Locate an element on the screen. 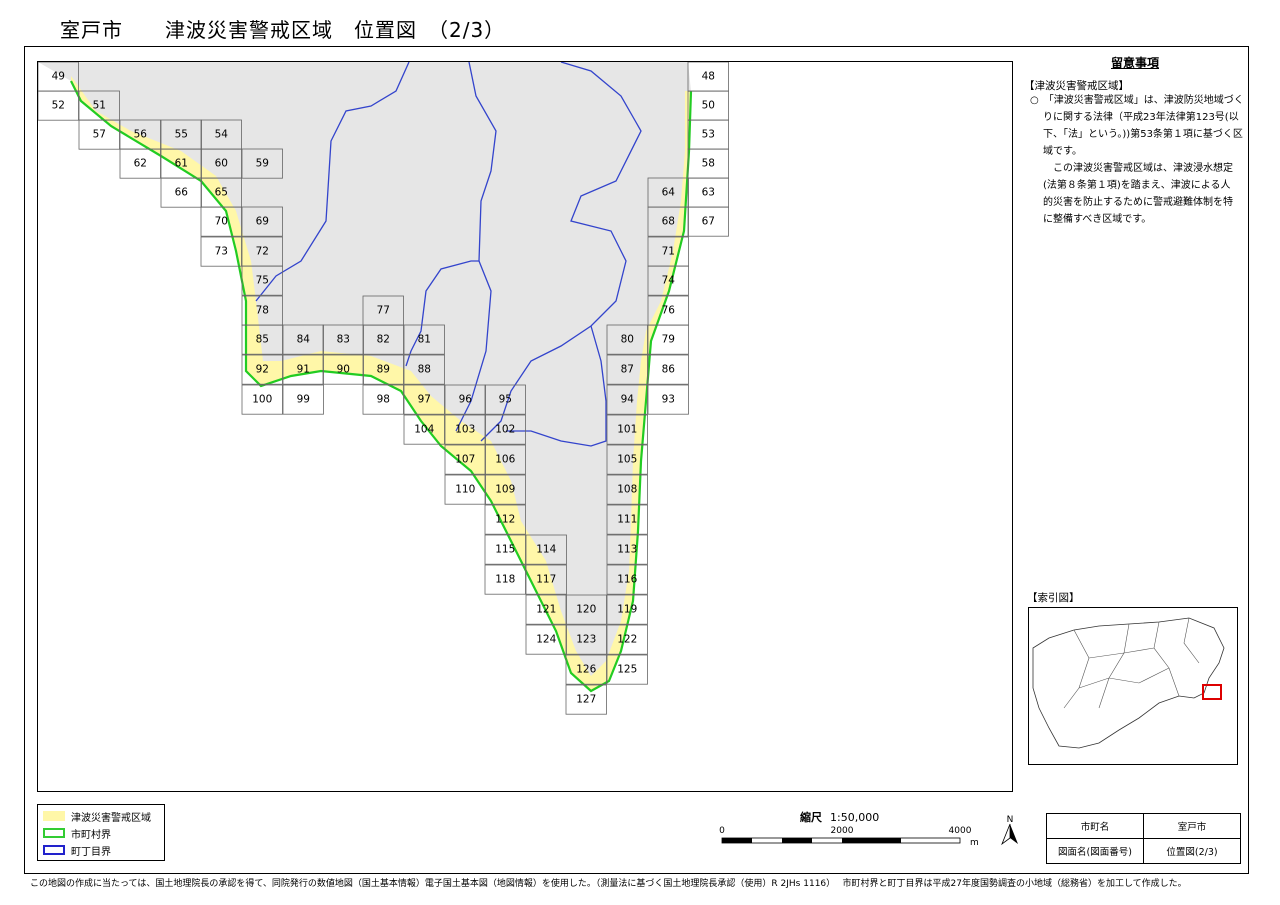 The image size is (1280, 905). map-sheet-number: 108 is located at coordinates (627, 490).